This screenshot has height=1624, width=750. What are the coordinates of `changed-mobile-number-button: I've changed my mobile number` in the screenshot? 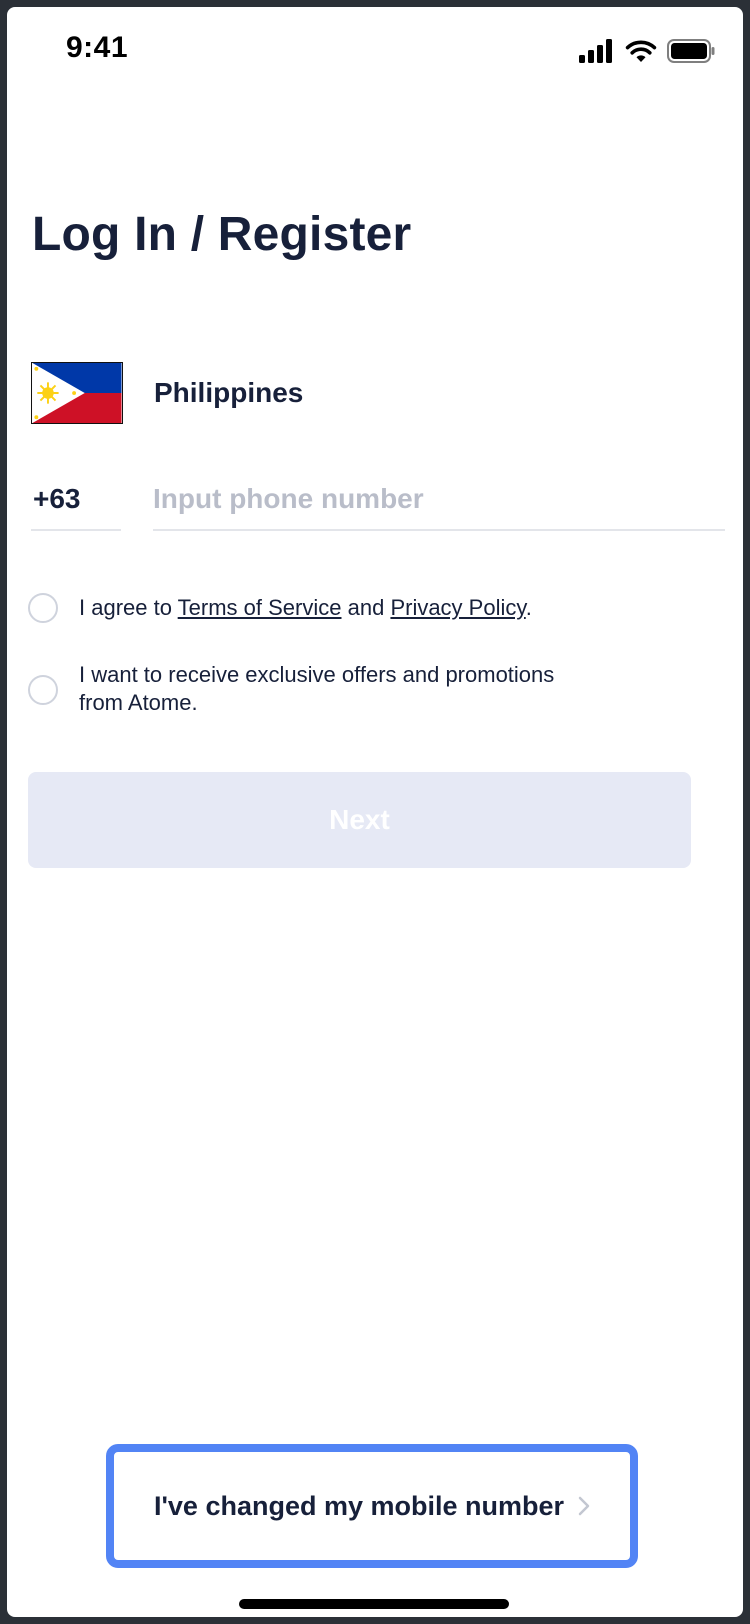 It's located at (372, 1506).